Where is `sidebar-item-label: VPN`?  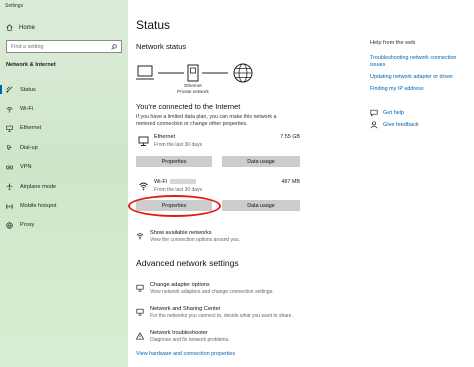
sidebar-item-label: VPN is located at coordinates (26, 167).